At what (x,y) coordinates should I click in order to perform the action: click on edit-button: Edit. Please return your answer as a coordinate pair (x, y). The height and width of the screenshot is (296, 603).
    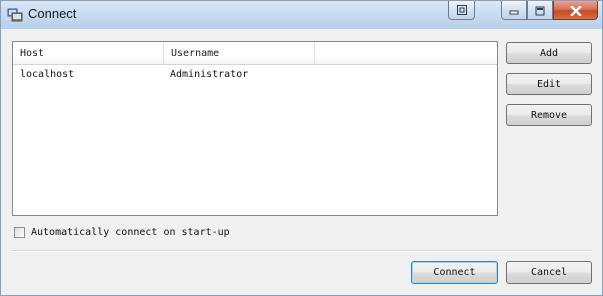
    Looking at the image, I should click on (549, 84).